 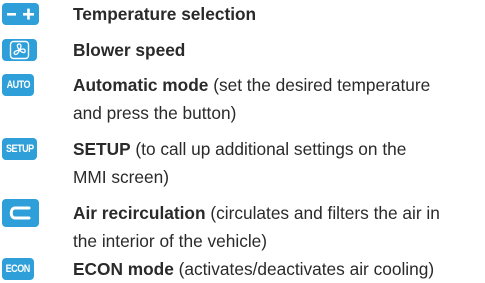 I want to click on item-title: Blower speed, so click(x=129, y=50).